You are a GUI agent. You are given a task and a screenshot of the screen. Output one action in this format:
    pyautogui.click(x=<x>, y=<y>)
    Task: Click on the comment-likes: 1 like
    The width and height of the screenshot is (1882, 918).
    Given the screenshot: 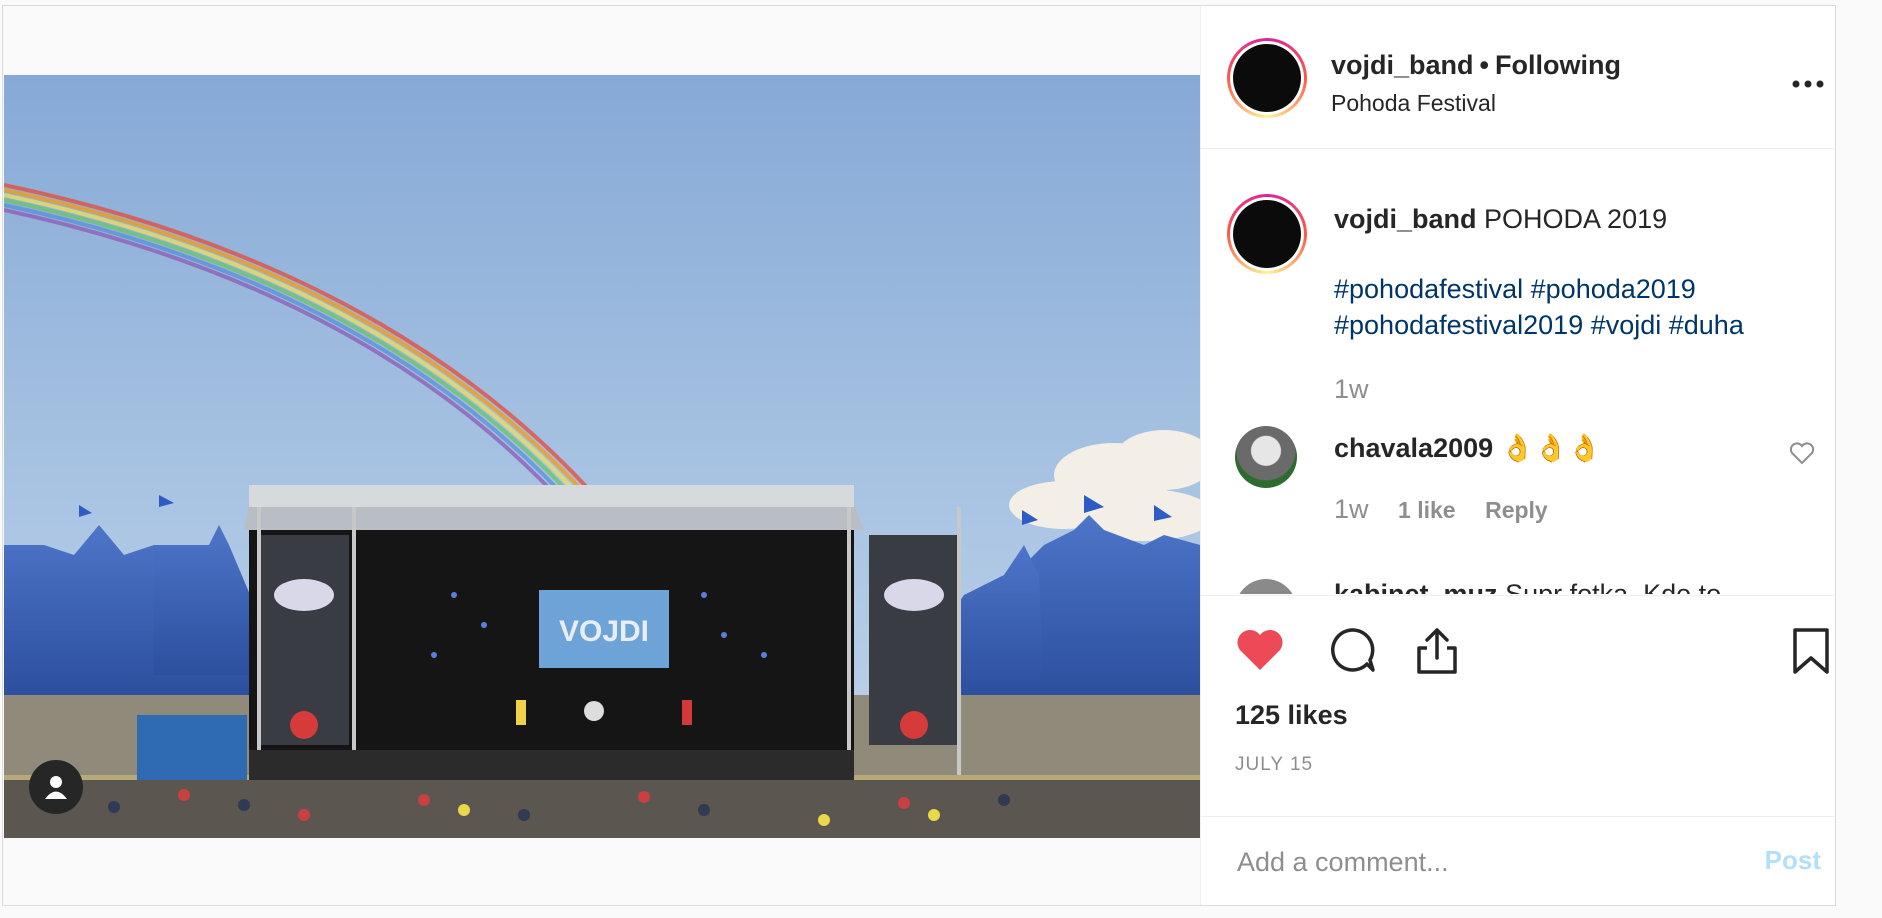 What is the action you would take?
    pyautogui.click(x=1427, y=510)
    